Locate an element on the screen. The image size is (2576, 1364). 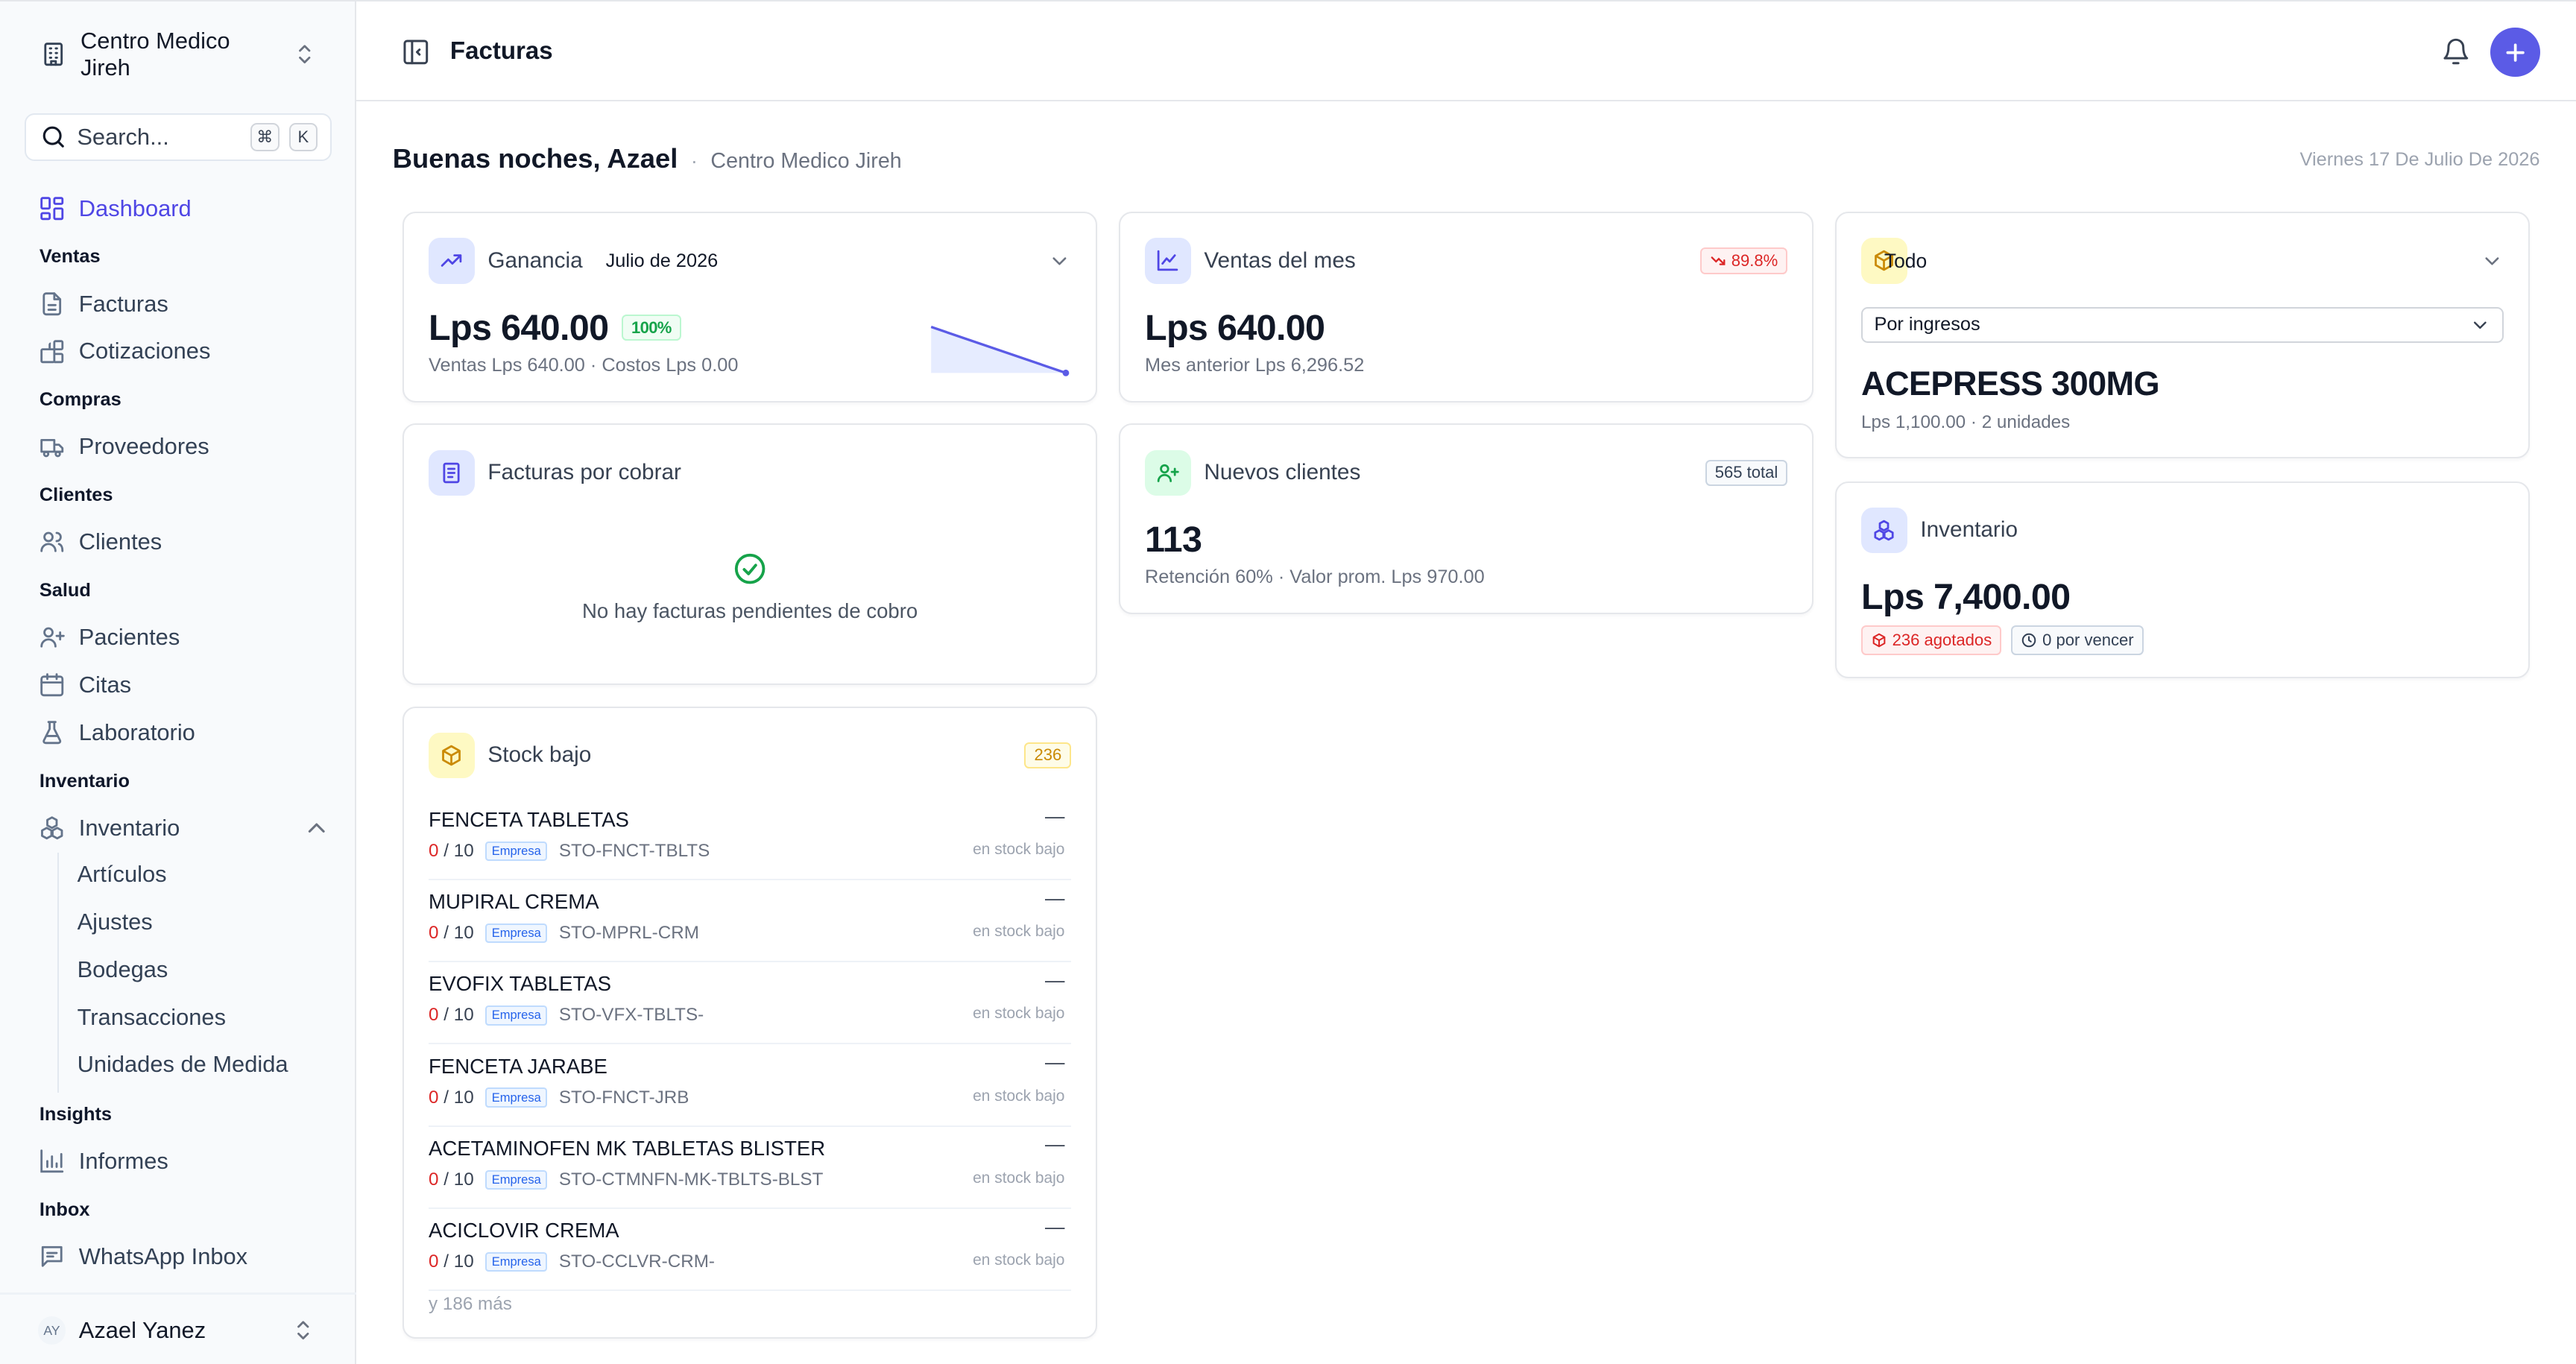
clock-icon is located at coordinates (2029, 640).